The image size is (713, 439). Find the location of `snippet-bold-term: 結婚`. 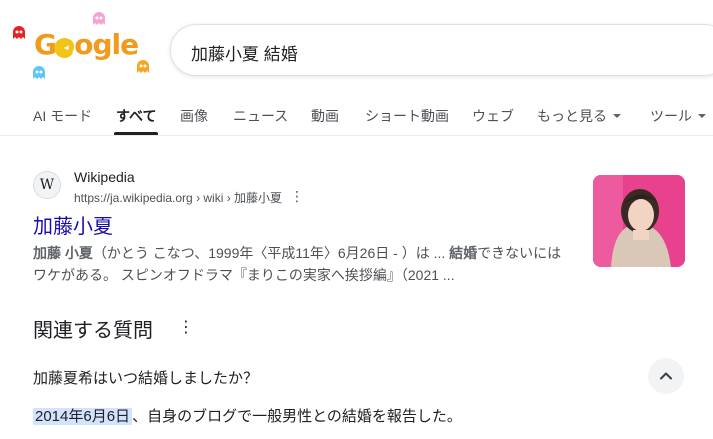

snippet-bold-term: 結婚 is located at coordinates (463, 253).